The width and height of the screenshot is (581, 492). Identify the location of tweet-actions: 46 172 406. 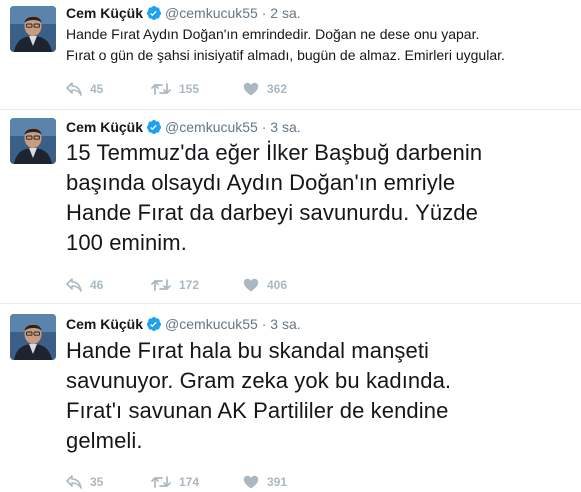
(199, 285).